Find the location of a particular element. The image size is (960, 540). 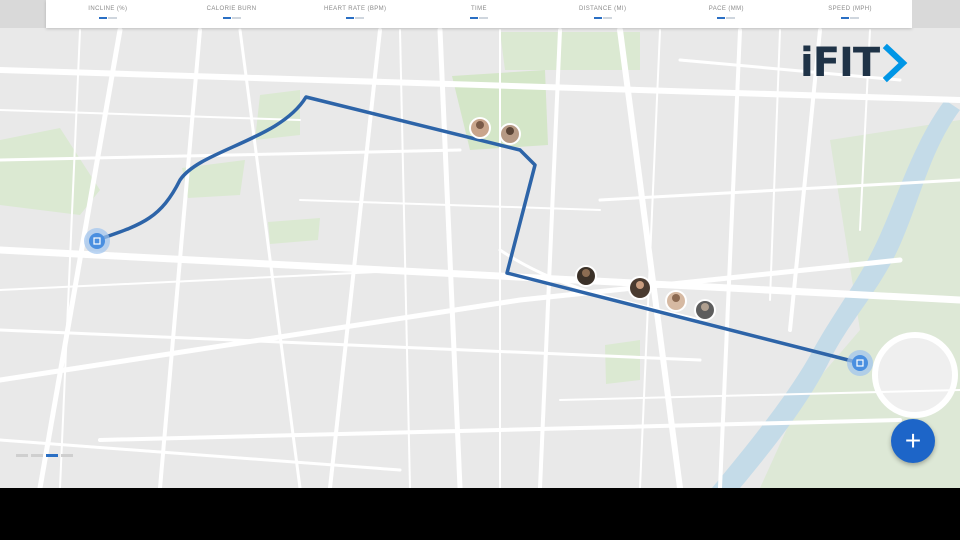

stat-incline: INCLINE (%) is located at coordinates (108, 9).